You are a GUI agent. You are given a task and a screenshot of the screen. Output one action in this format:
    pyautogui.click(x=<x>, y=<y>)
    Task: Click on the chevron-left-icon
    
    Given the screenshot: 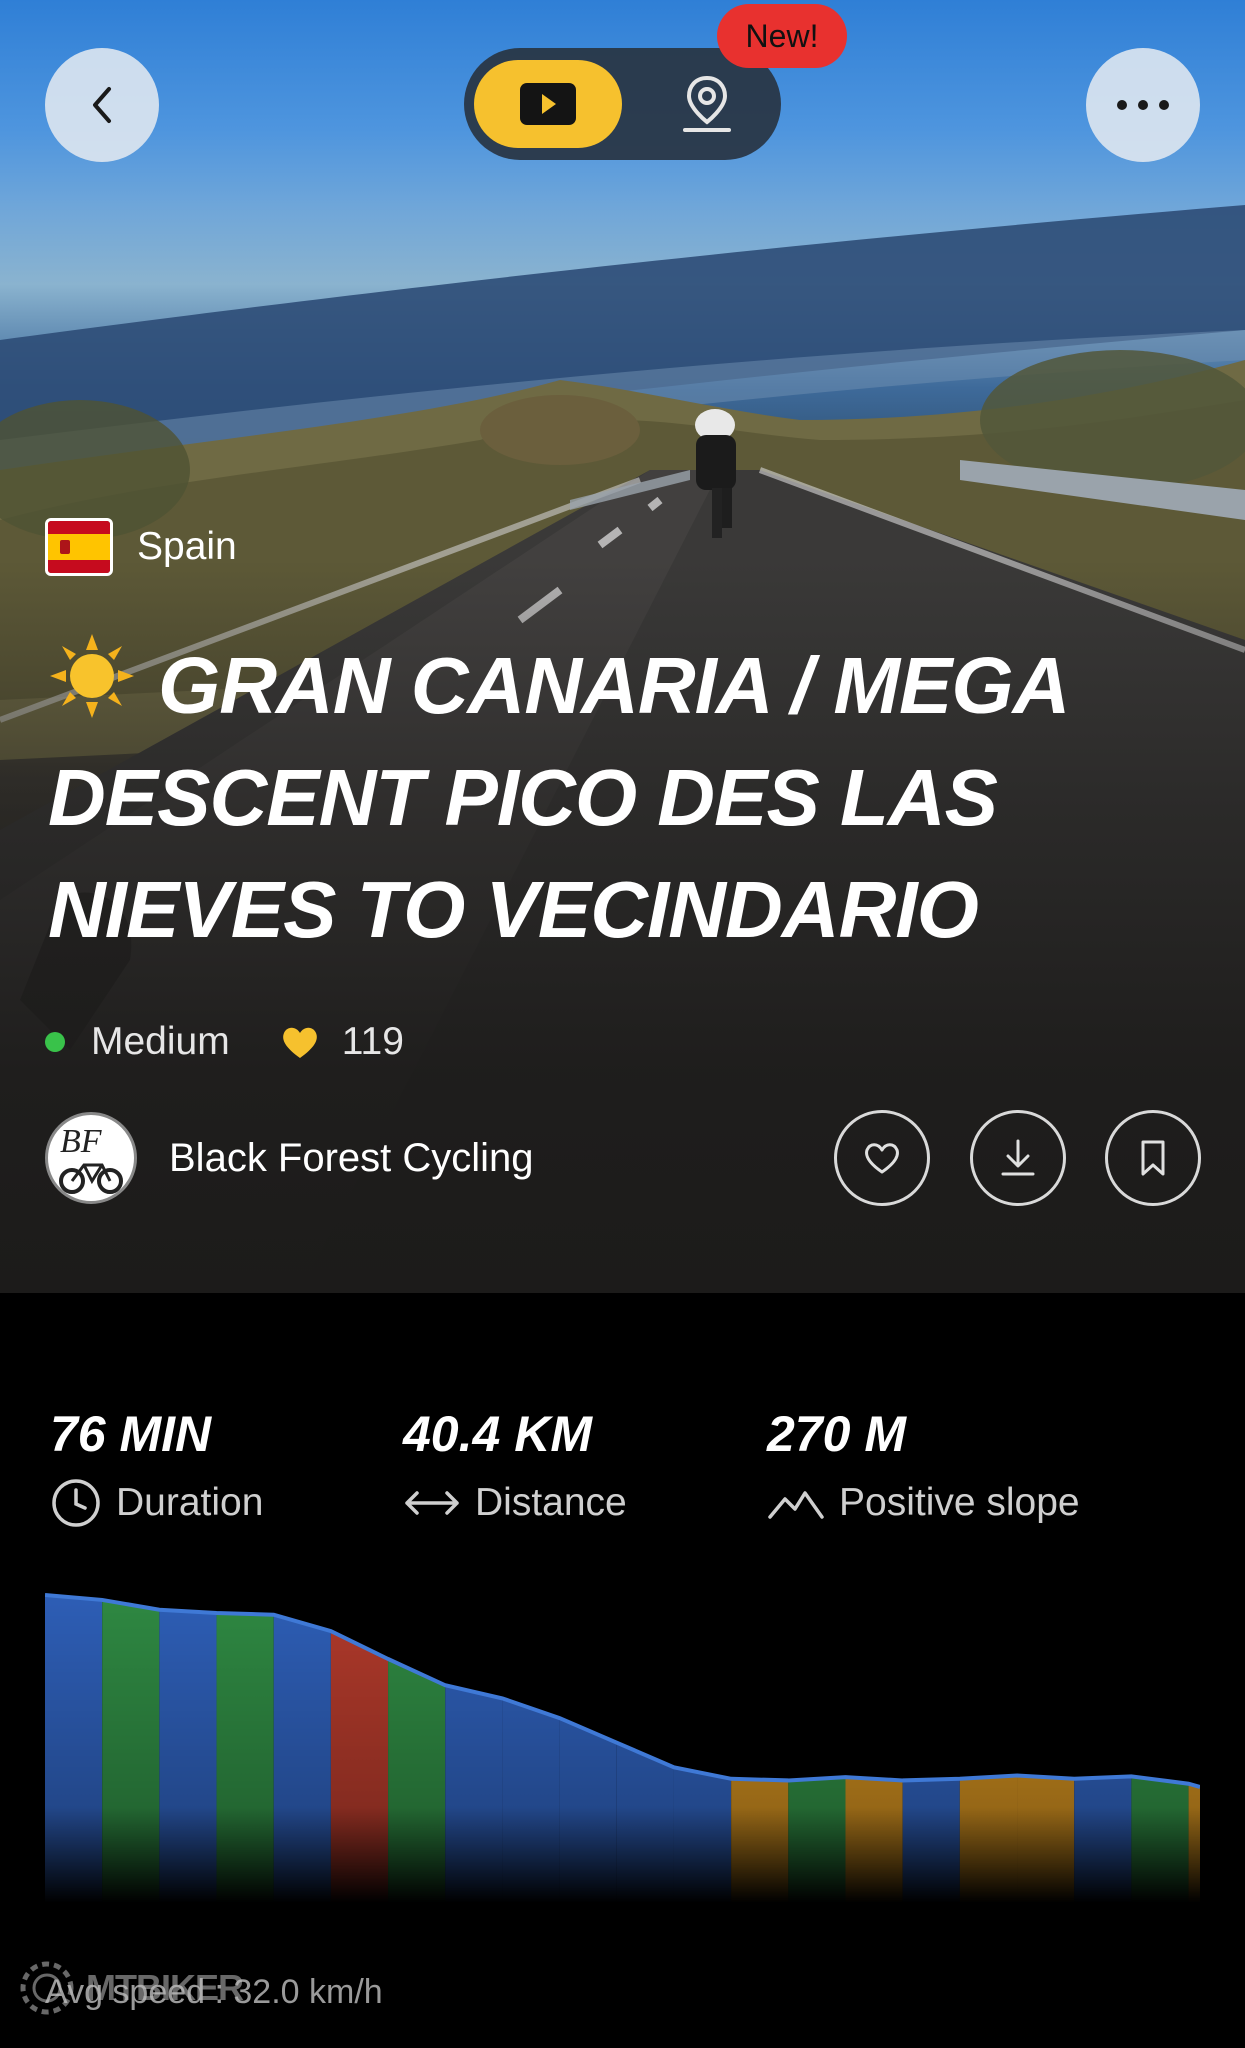 What is the action you would take?
    pyautogui.click(x=102, y=105)
    